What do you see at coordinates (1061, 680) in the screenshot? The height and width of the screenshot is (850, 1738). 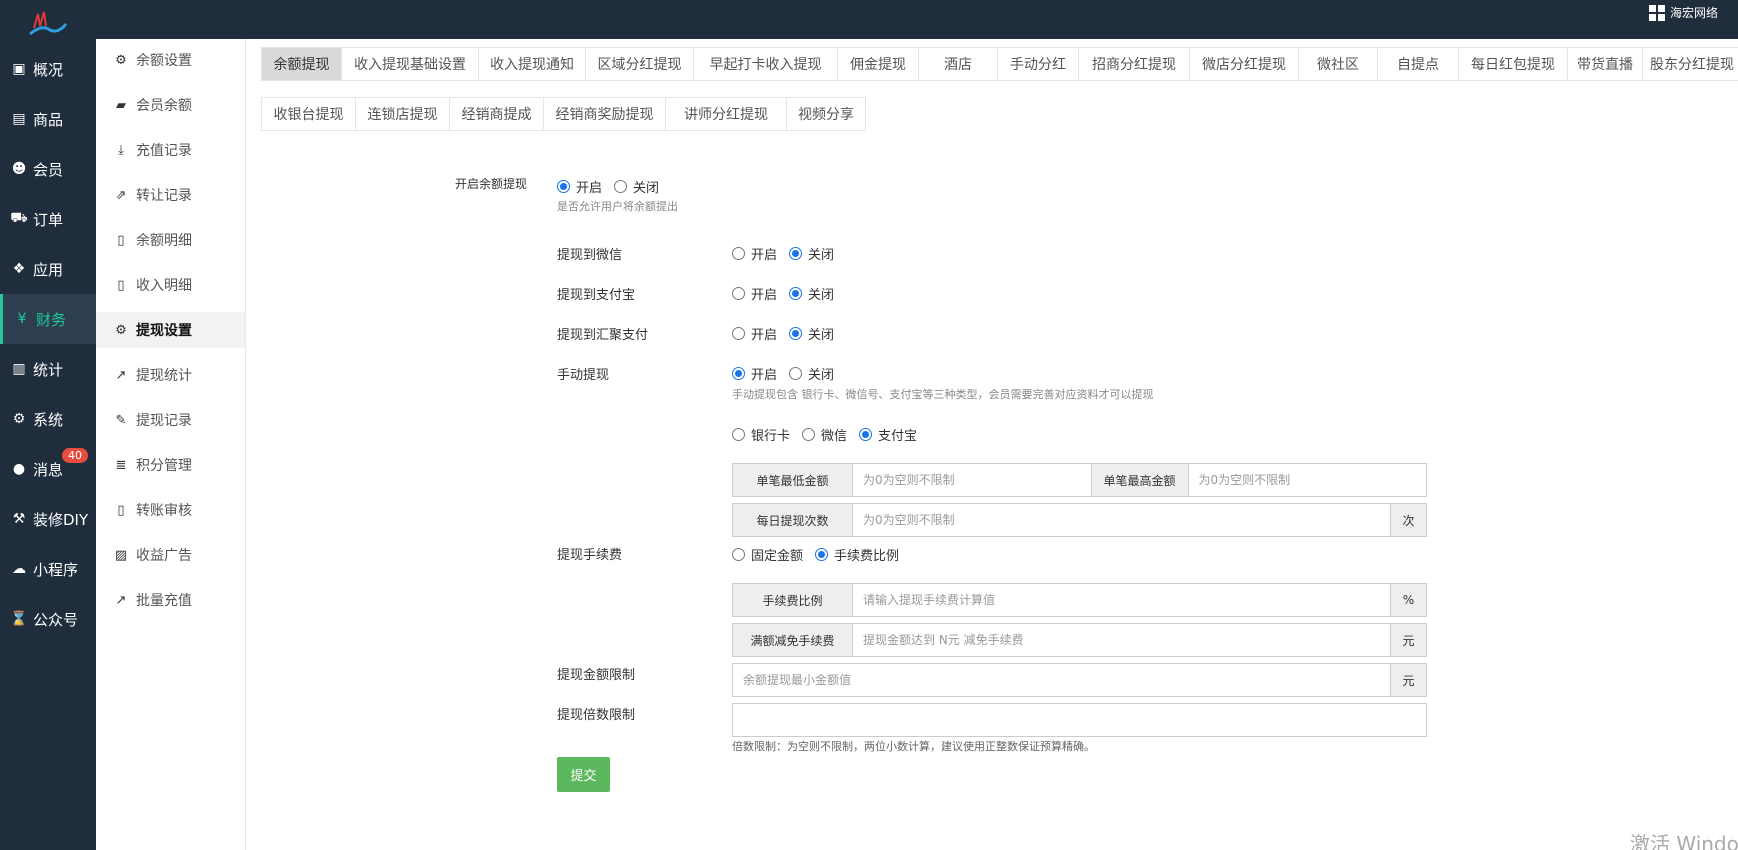 I see `amount-limit-input` at bounding box center [1061, 680].